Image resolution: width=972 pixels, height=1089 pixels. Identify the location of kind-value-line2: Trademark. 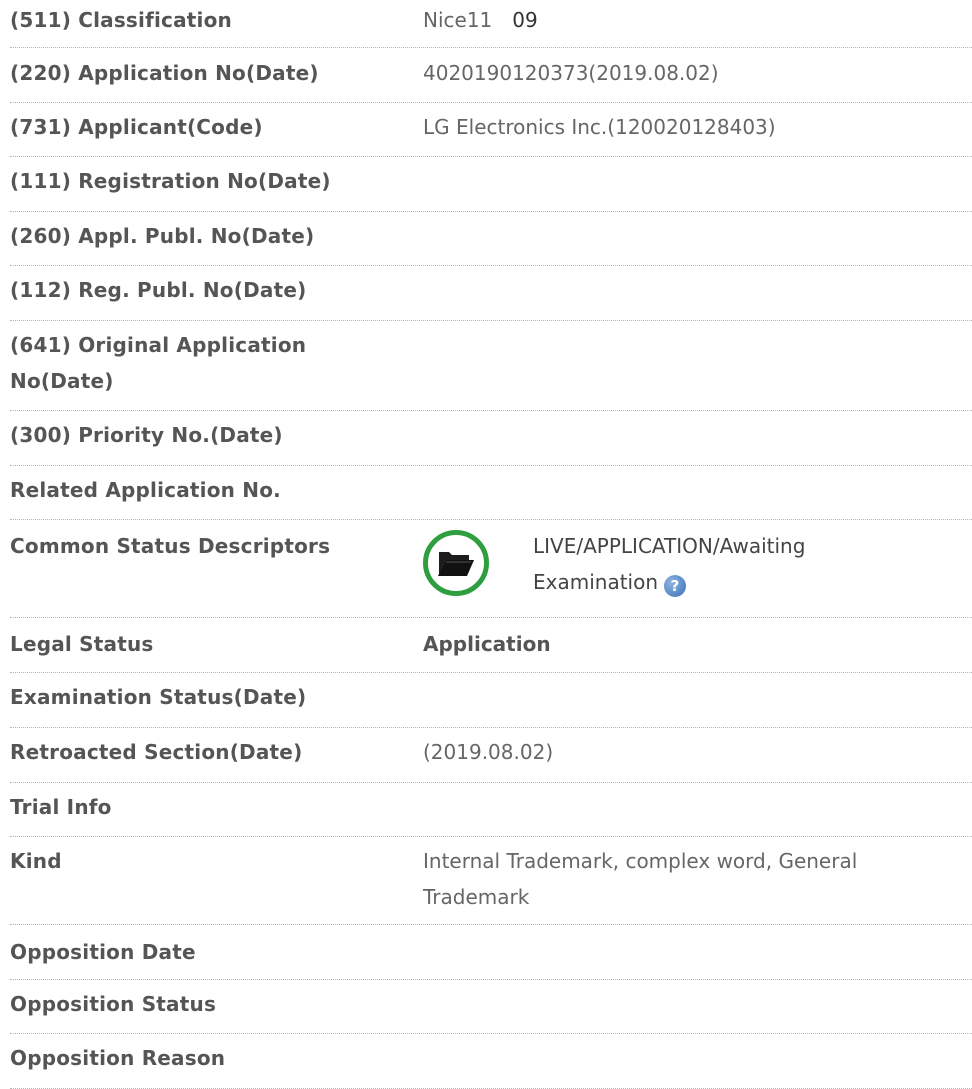
(476, 897).